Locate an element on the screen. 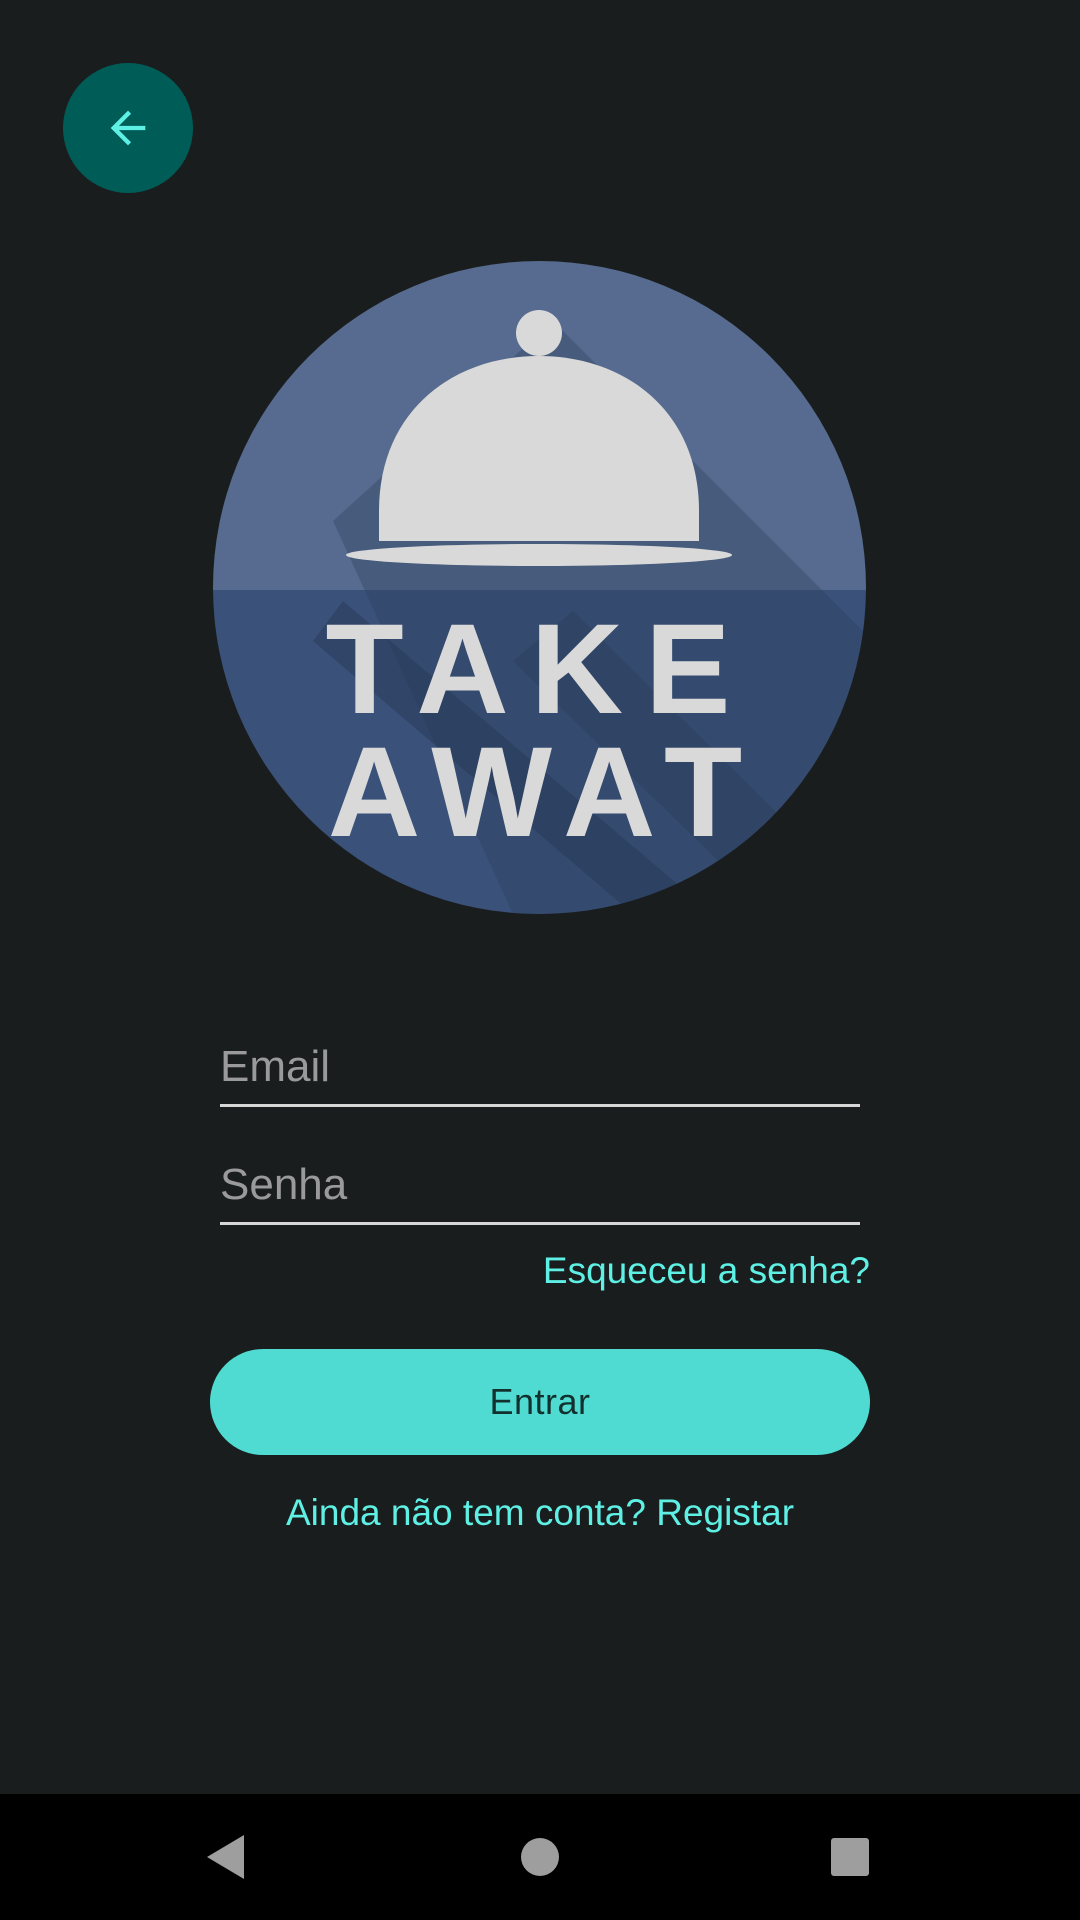 The image size is (1080, 1920). register-link: Ainda não tem conta? Registar is located at coordinates (540, 1513).